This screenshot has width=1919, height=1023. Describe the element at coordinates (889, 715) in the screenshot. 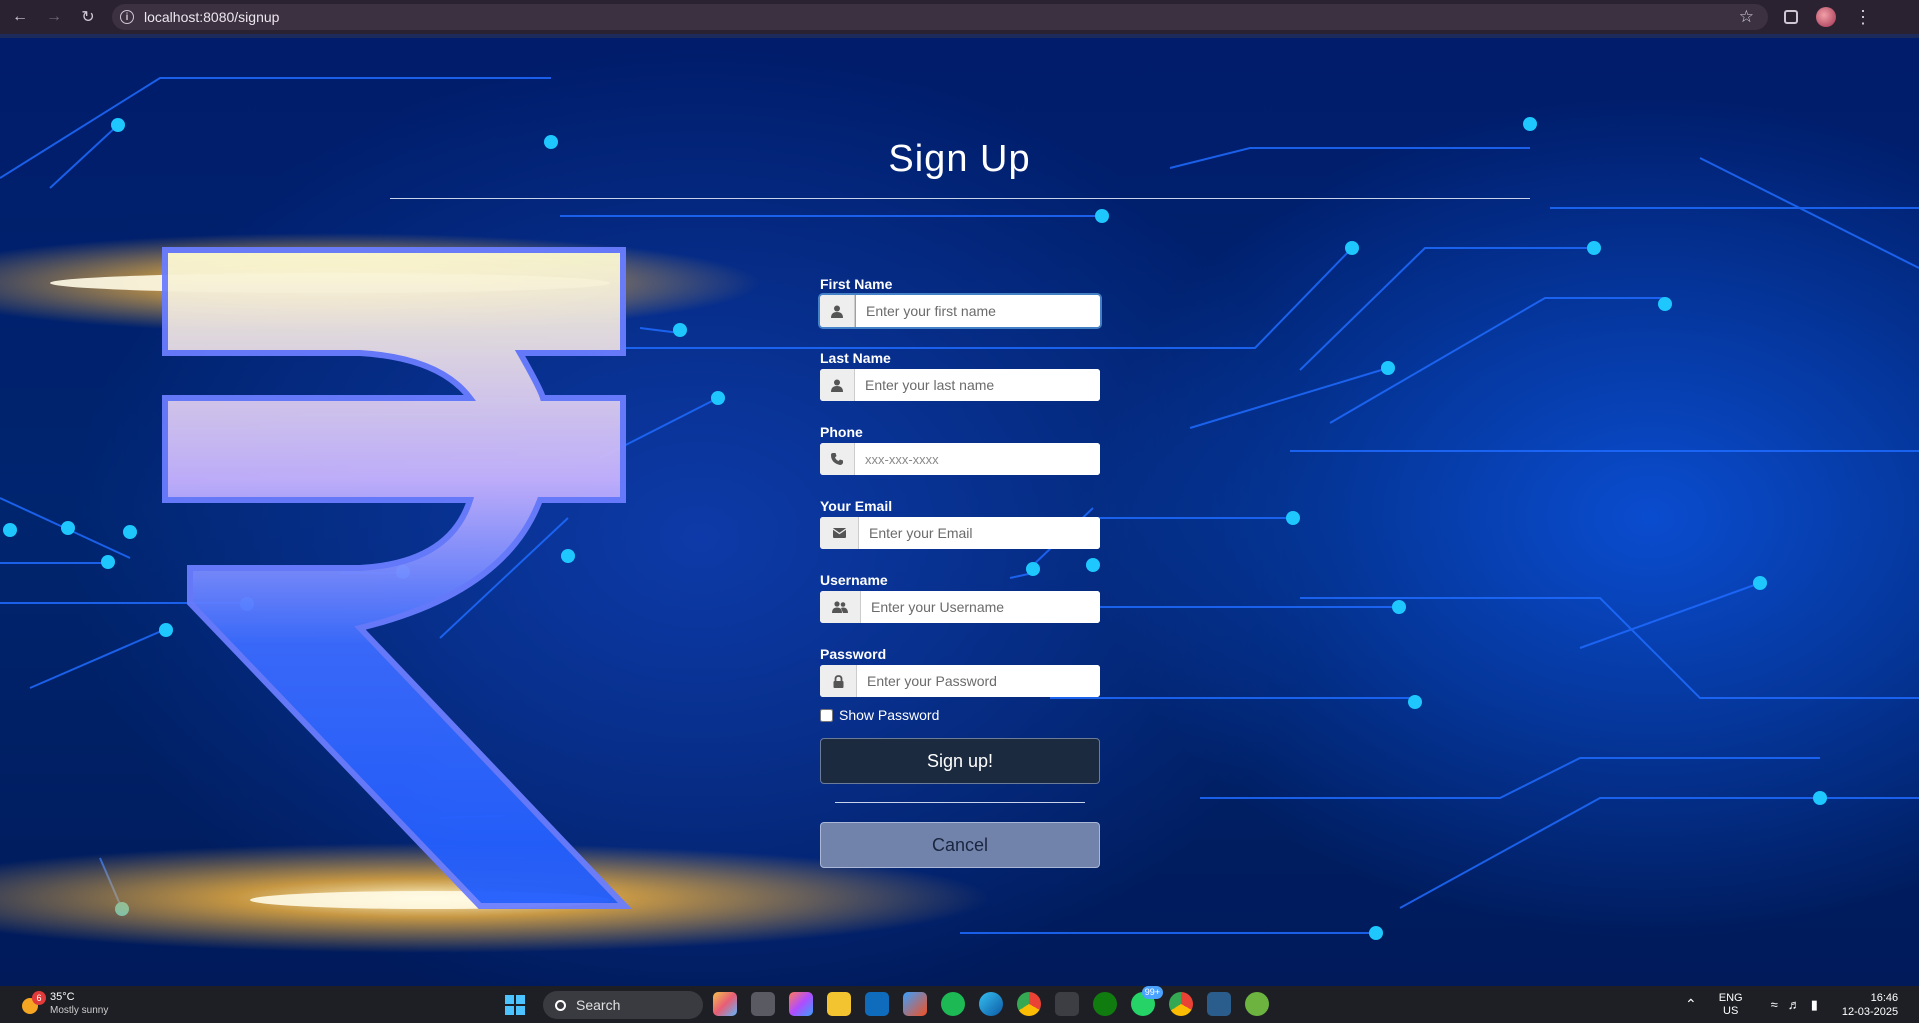

I see `show-password-label: Show Password` at that location.